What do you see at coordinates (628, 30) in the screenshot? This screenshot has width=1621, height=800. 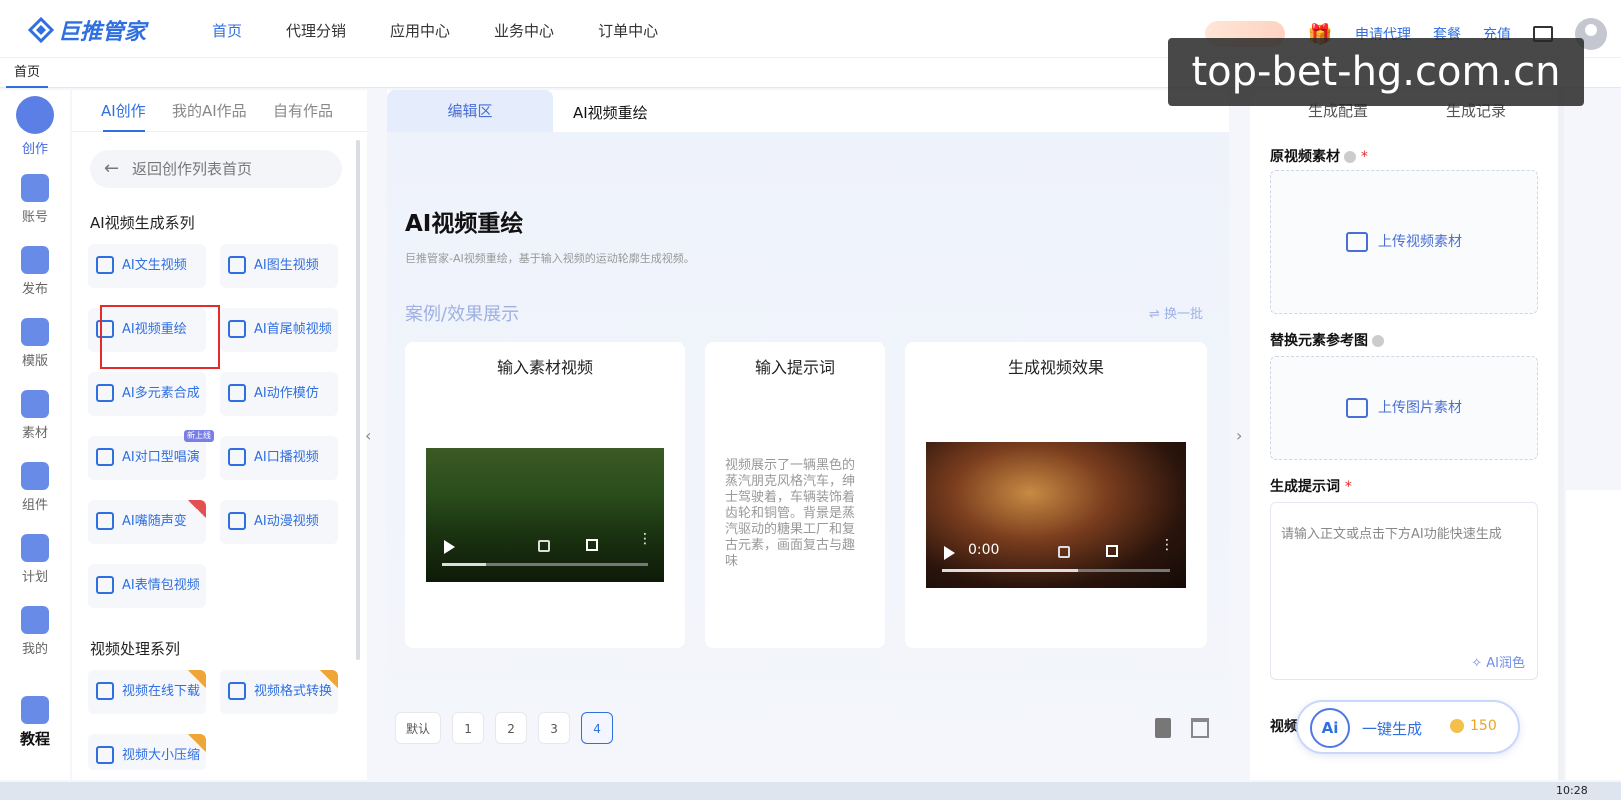 I see `nav-orders: 订单中心` at bounding box center [628, 30].